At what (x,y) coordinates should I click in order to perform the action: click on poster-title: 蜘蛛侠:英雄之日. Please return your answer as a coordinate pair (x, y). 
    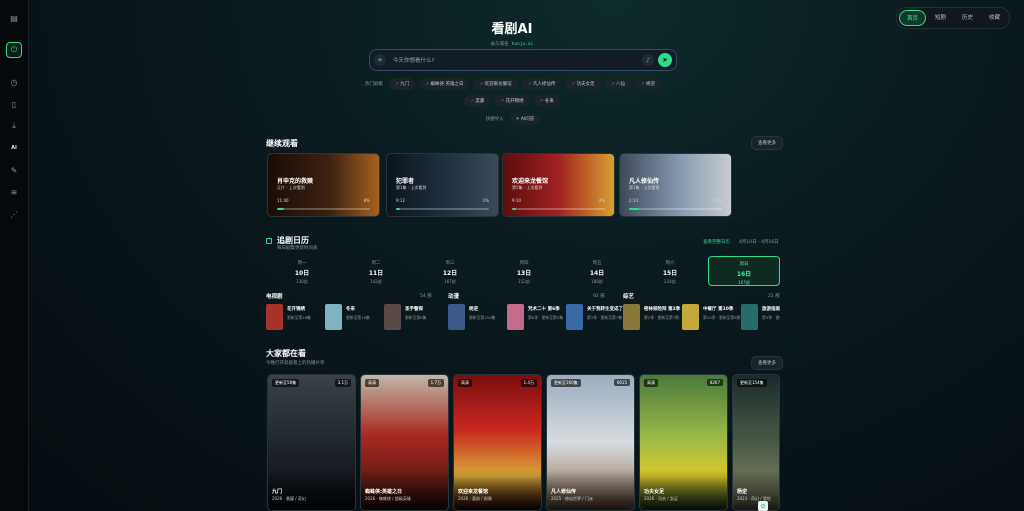
    Looking at the image, I should click on (384, 492).